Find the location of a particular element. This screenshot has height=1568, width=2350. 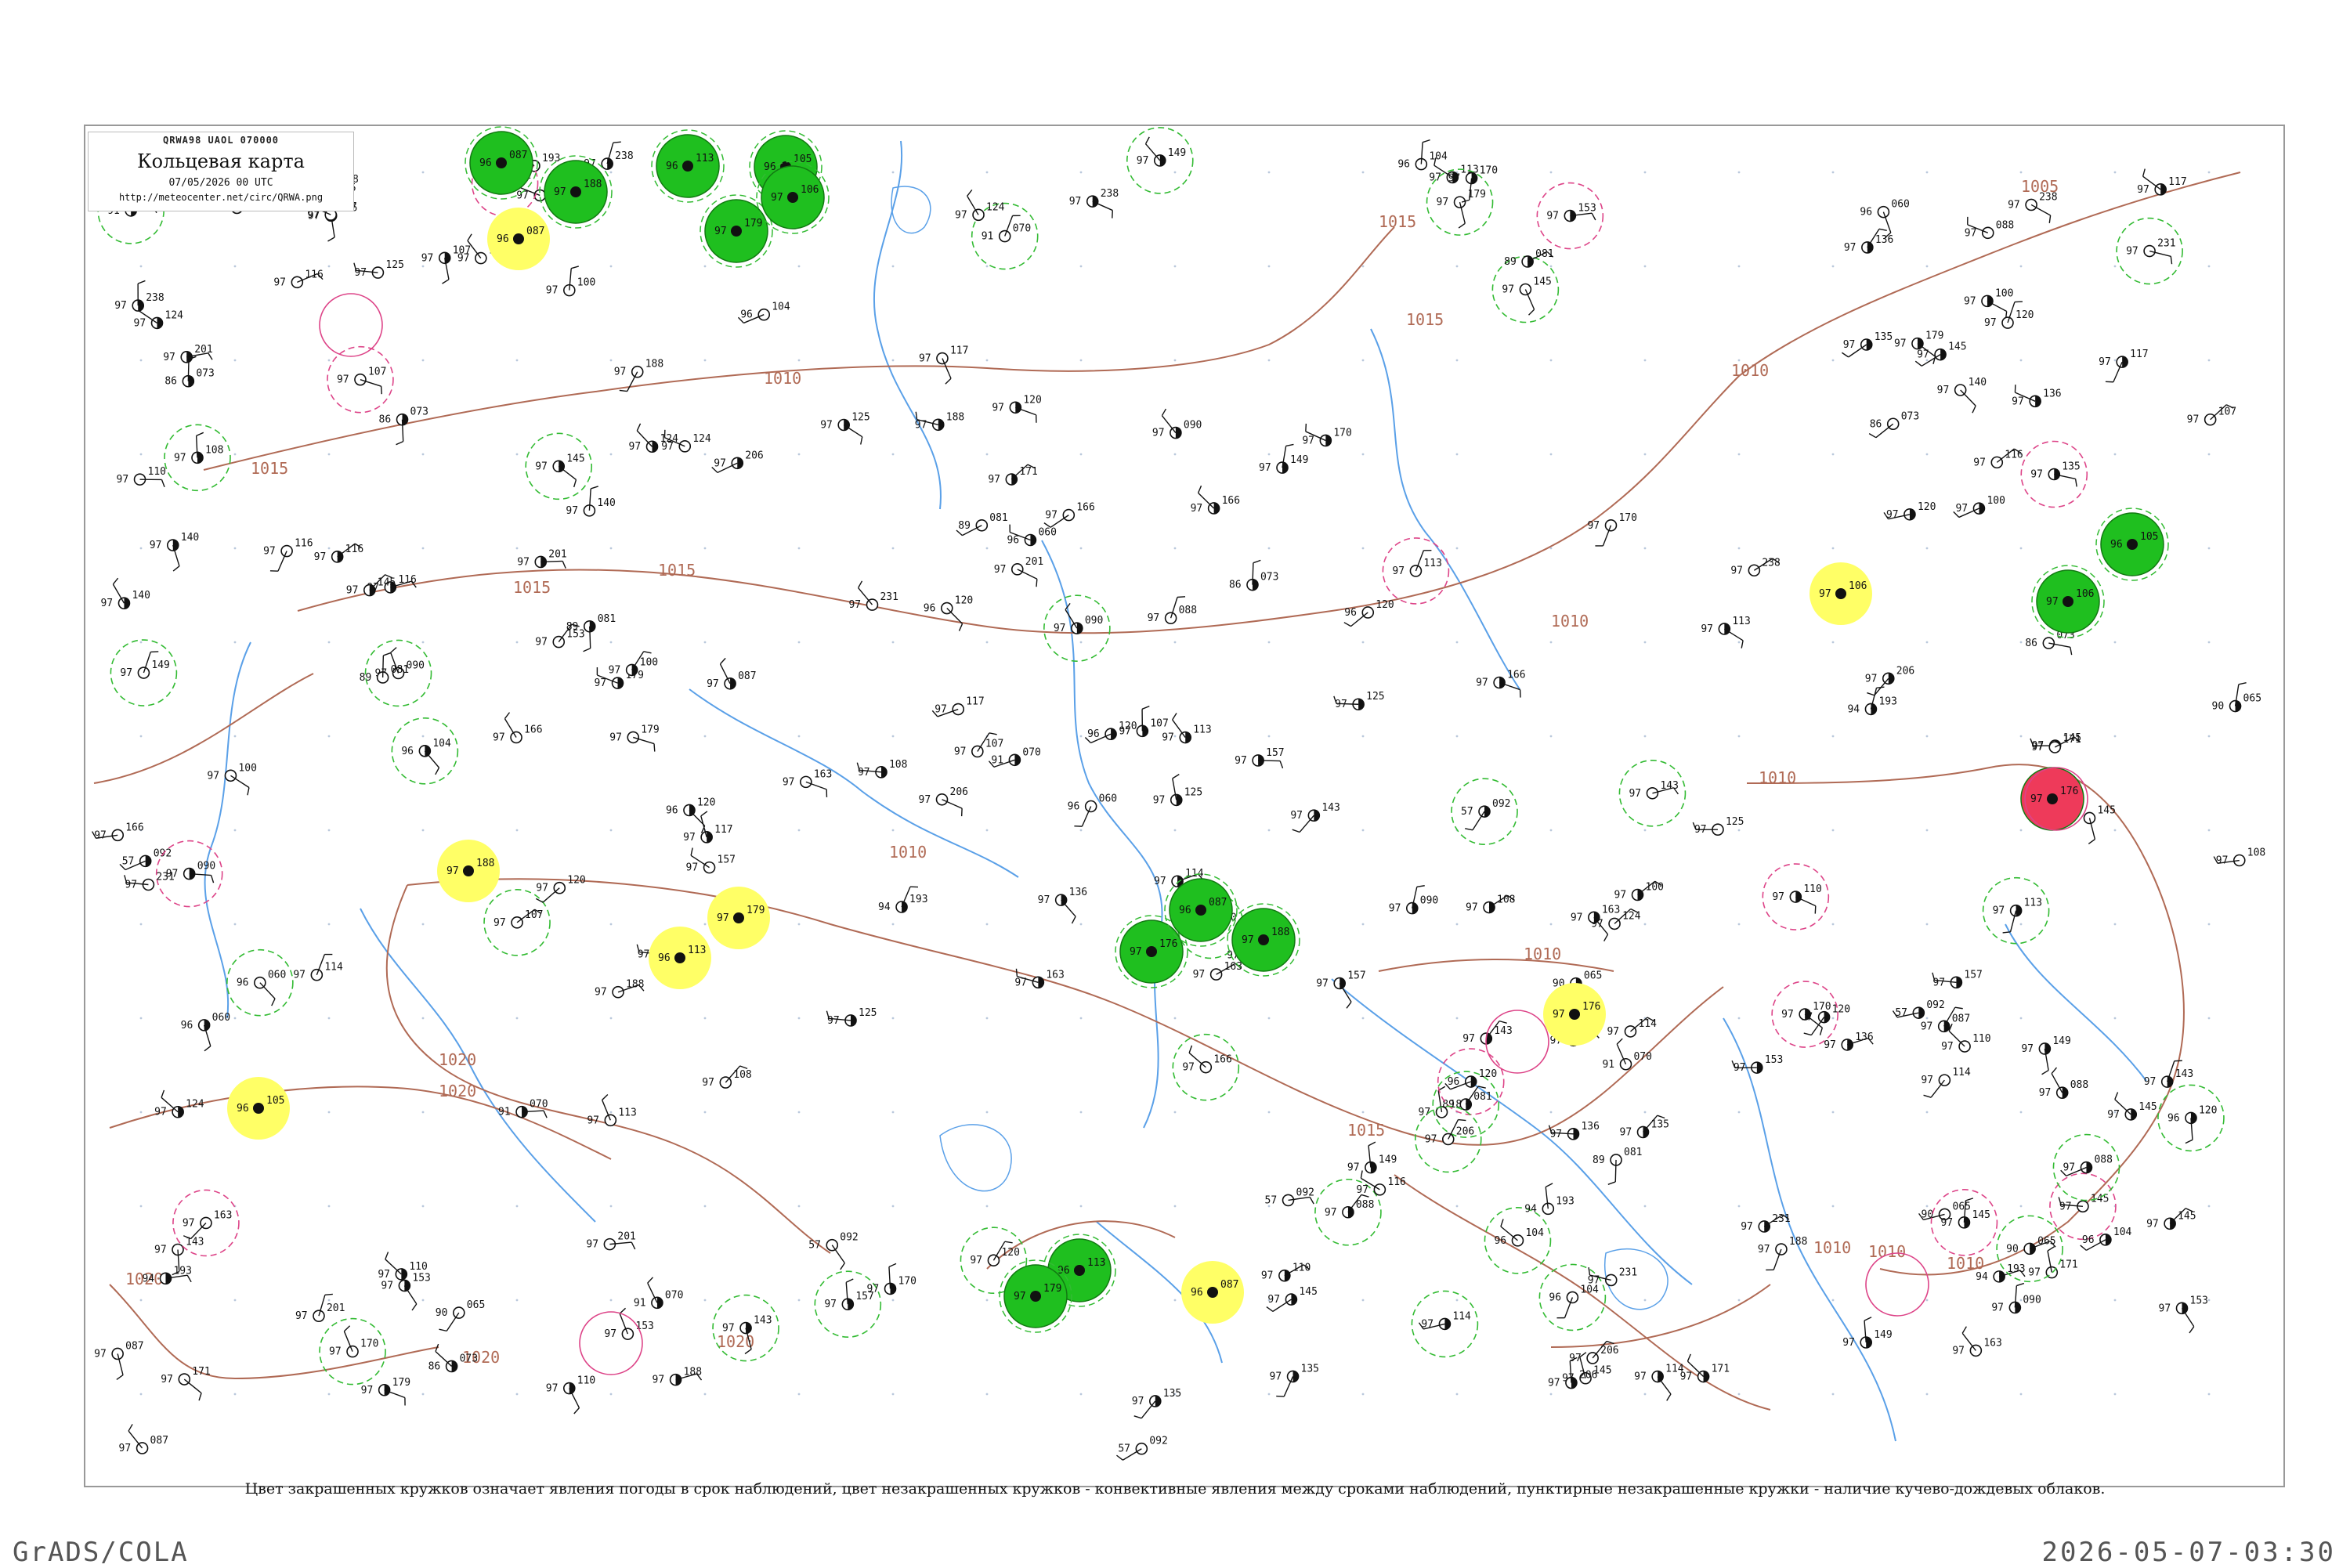

station-model: 07091 is located at coordinates (523, 1108).